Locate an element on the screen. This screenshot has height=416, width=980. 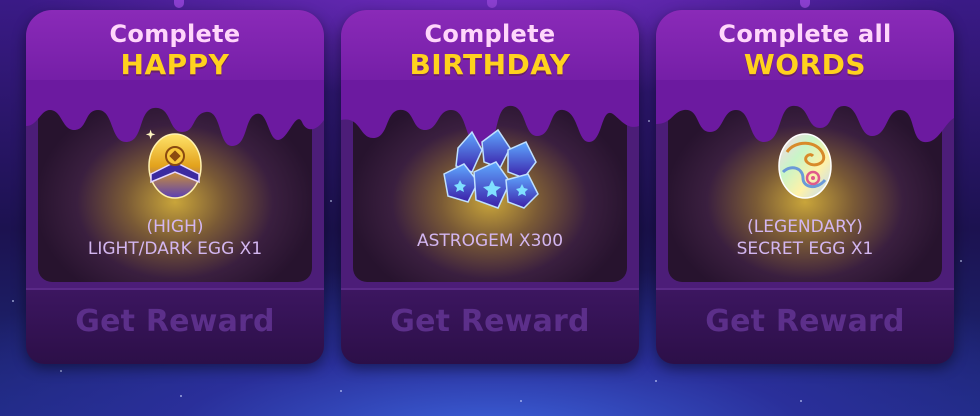
secret-egg-icon is located at coordinates (805, 166).